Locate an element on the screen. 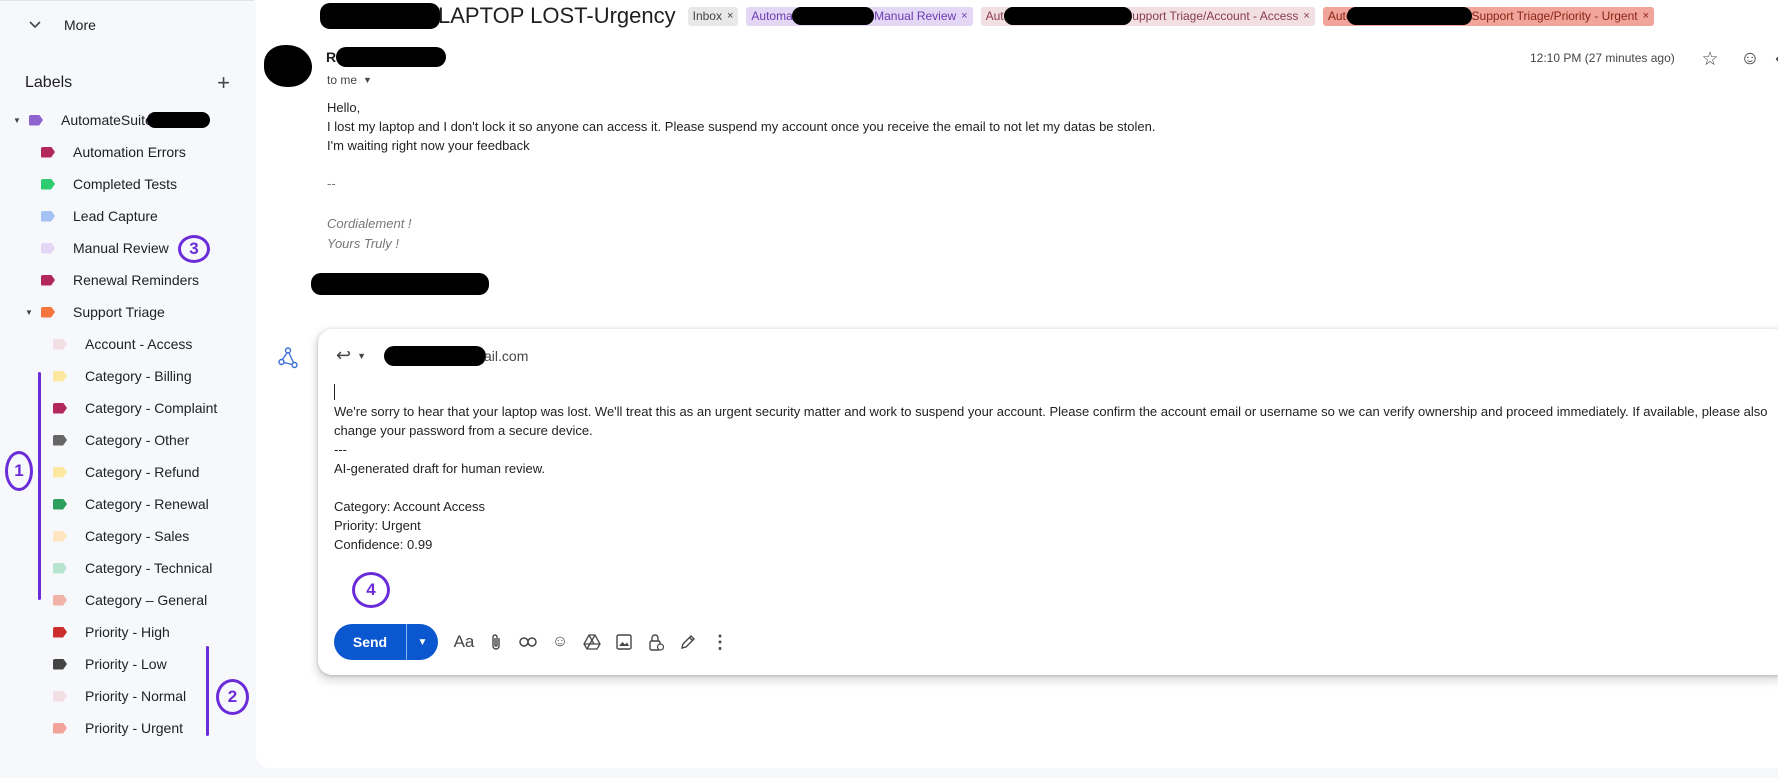 This screenshot has width=1778, height=778. label-name: Category - Technical is located at coordinates (149, 568).